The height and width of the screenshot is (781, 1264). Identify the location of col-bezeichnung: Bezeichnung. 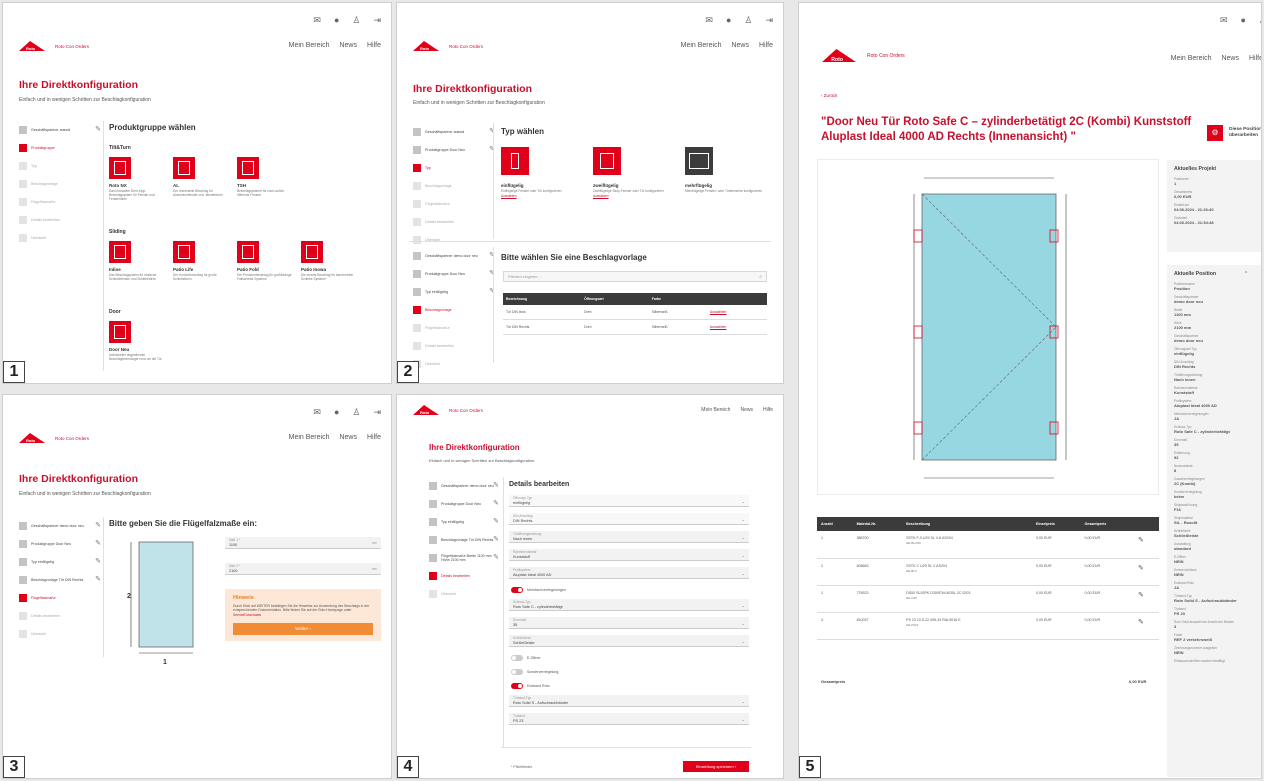
(542, 299).